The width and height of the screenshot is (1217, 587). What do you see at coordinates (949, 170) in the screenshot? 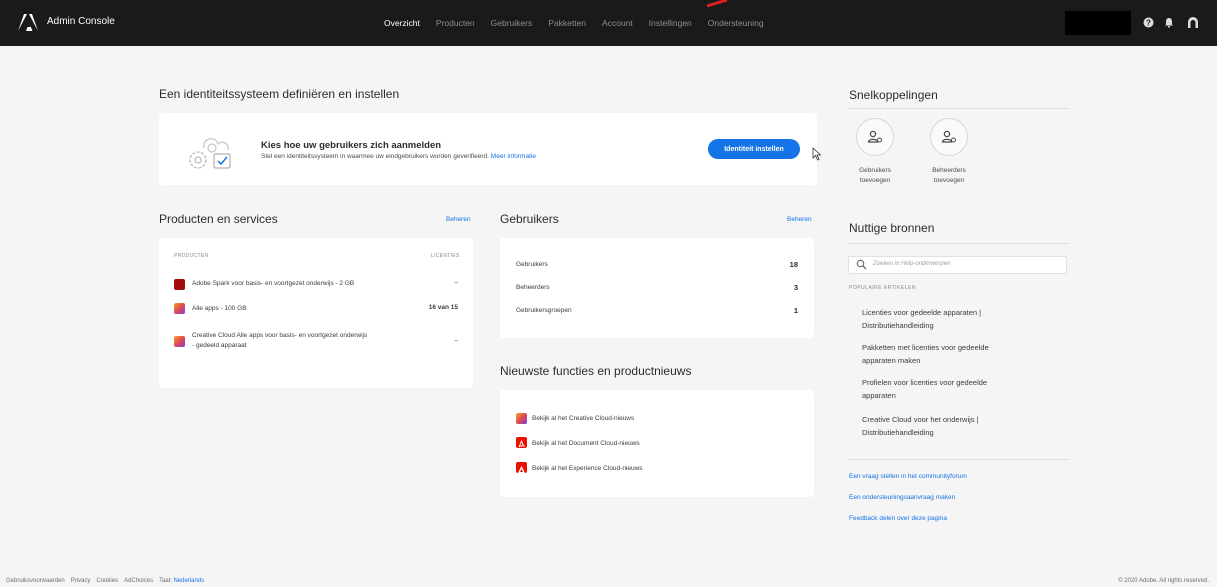
I see `shortcut-label-line1: Beheerders` at bounding box center [949, 170].